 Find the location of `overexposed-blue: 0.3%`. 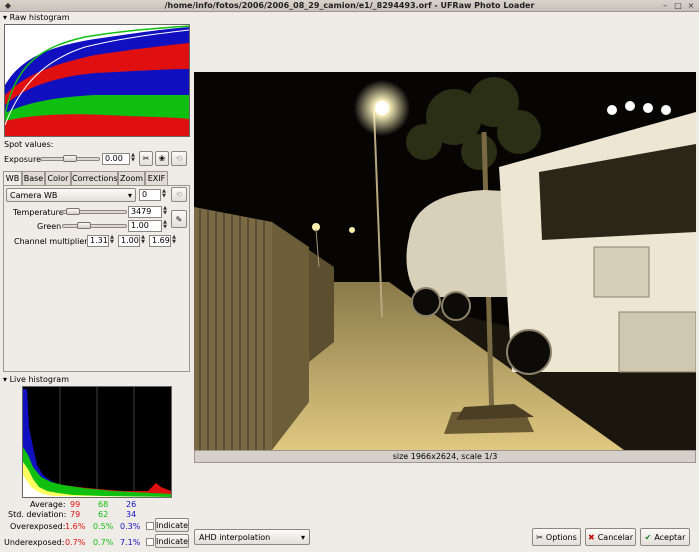

overexposed-blue: 0.3% is located at coordinates (130, 526).